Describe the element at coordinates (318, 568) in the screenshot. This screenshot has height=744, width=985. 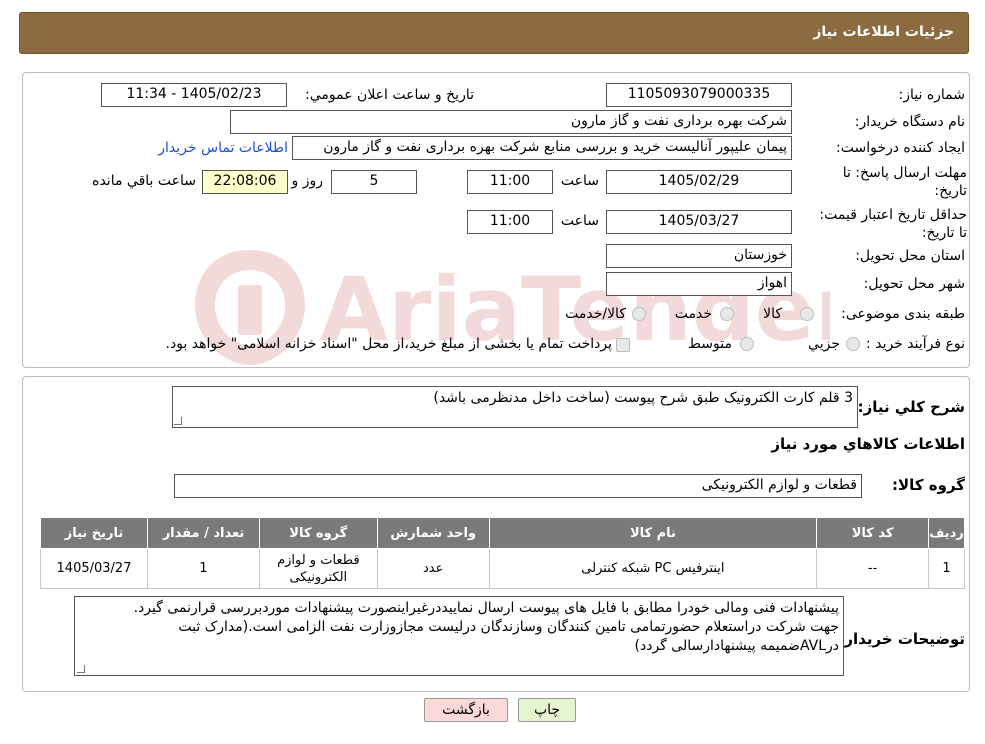
I see `cell-goods-group: قطعات و لوازم الکترونیکی` at that location.